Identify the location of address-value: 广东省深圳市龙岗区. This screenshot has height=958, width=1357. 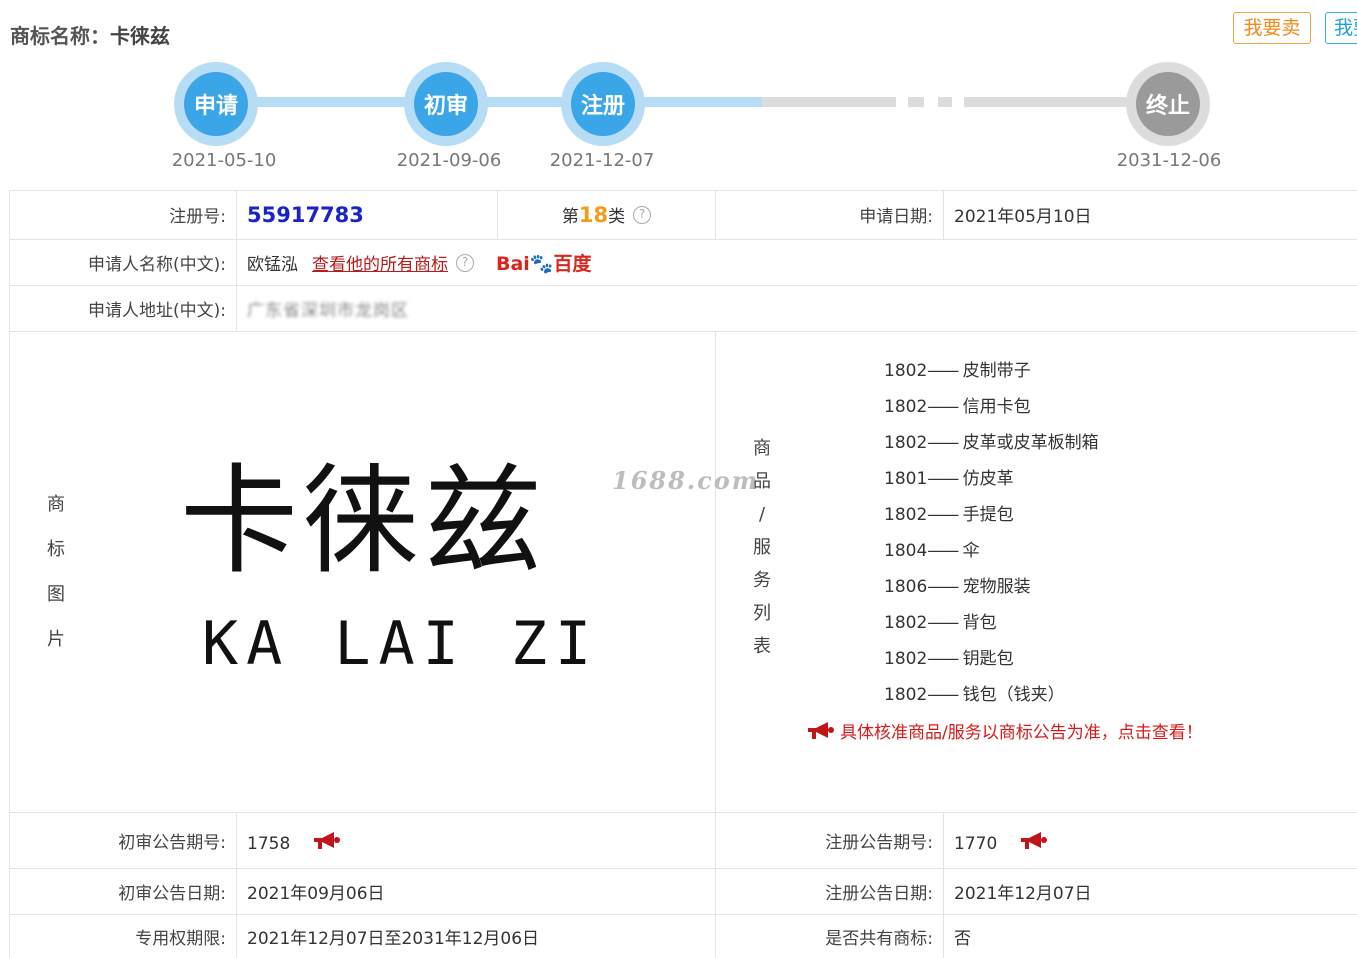
(328, 311).